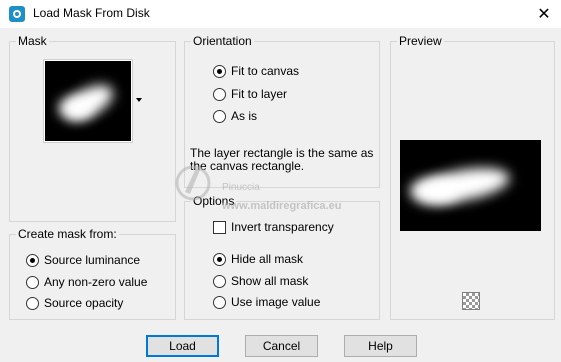 The image size is (561, 362). I want to click on radio-fit-to-canvas: Fit to canvas, so click(256, 71).